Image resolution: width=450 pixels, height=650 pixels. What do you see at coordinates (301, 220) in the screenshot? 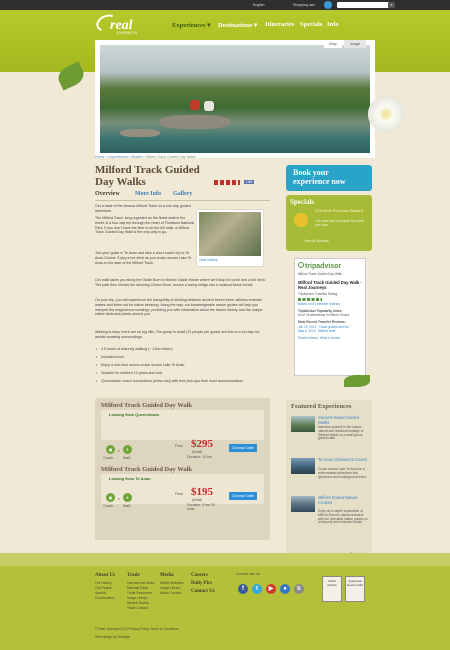
I see `star-icon` at bounding box center [301, 220].